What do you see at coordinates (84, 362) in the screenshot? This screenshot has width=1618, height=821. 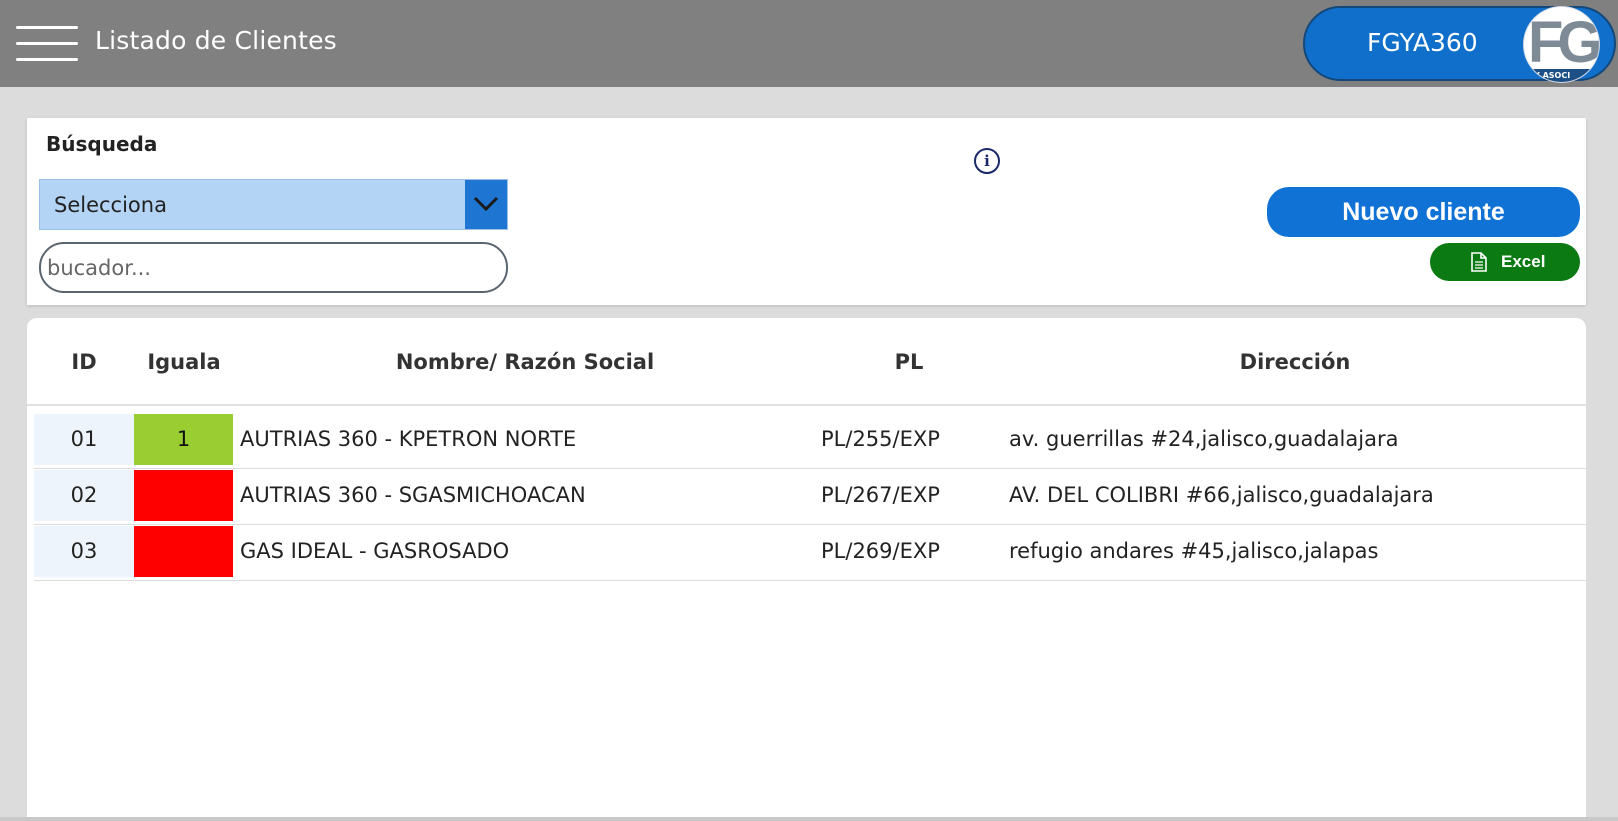 I see `column-header-id: ID` at bounding box center [84, 362].